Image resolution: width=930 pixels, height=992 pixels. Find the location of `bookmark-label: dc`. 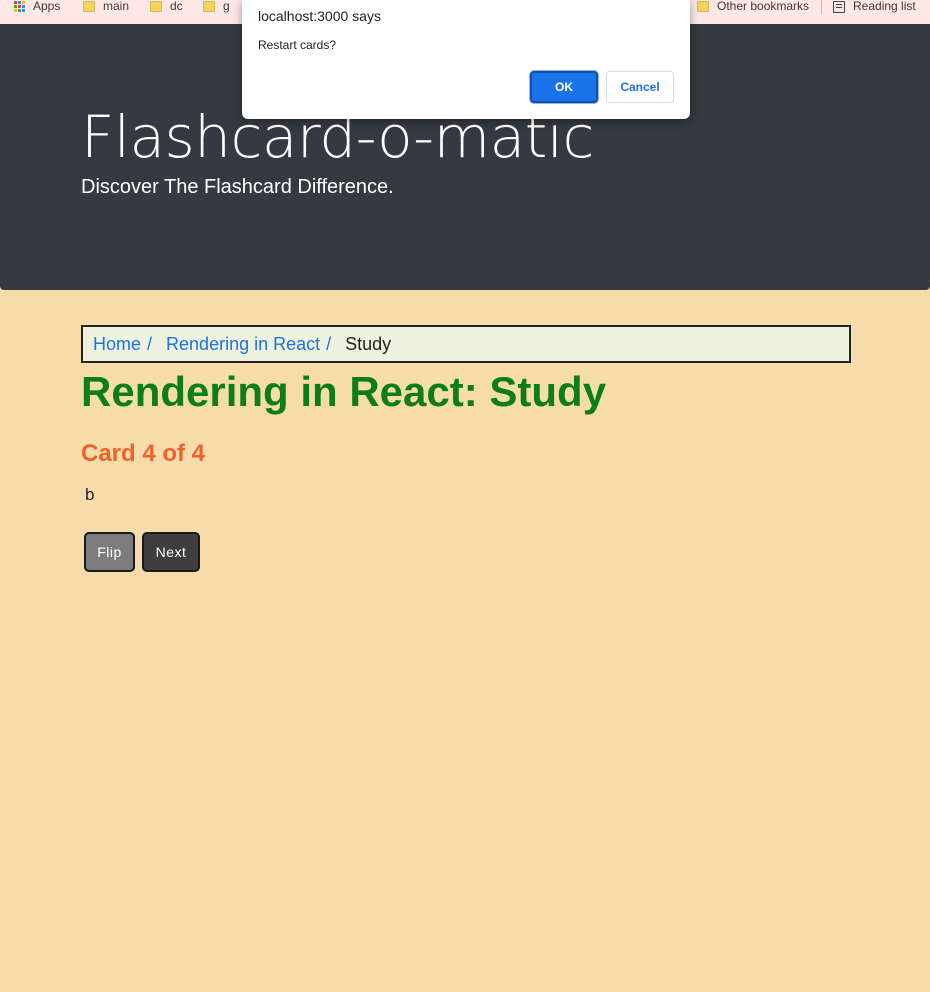

bookmark-label: dc is located at coordinates (176, 6).